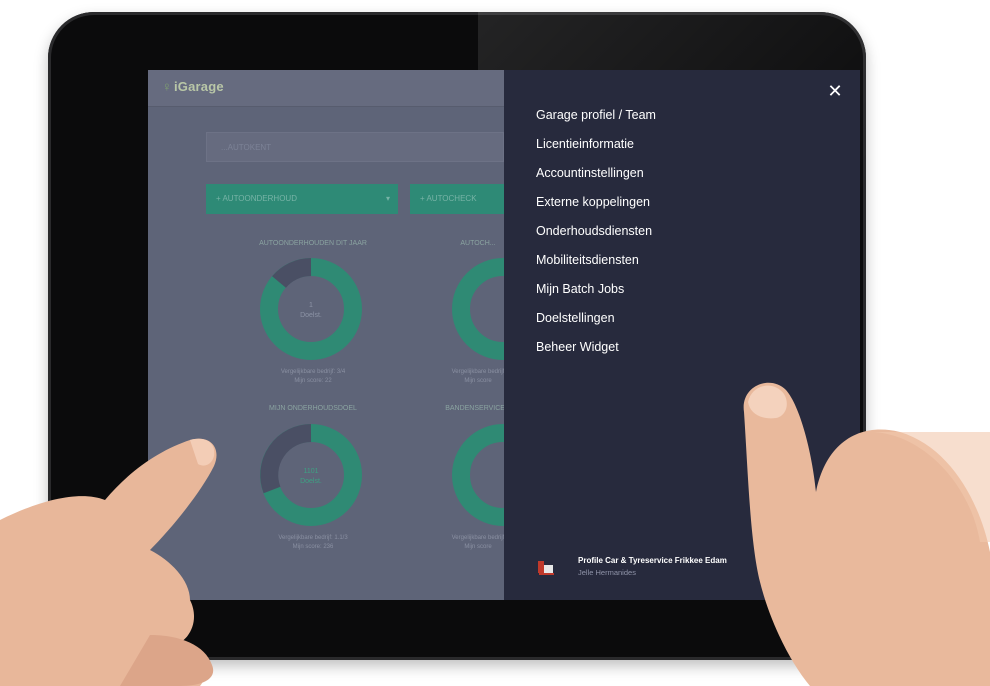 This screenshot has height=686, width=990. I want to click on card-title: MIJN ONDERHOUDSDOEL, so click(313, 408).